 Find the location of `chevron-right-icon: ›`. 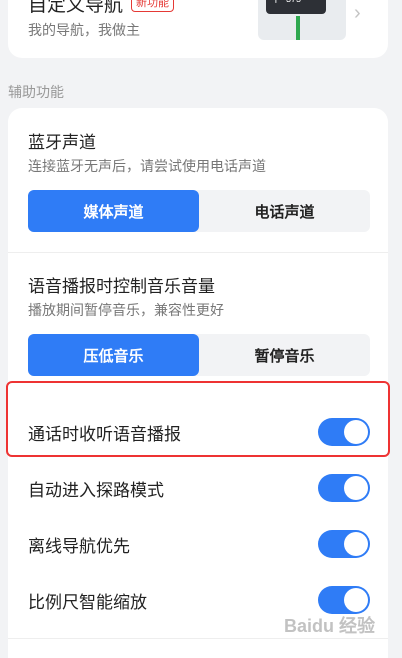

chevron-right-icon: › is located at coordinates (357, 13).